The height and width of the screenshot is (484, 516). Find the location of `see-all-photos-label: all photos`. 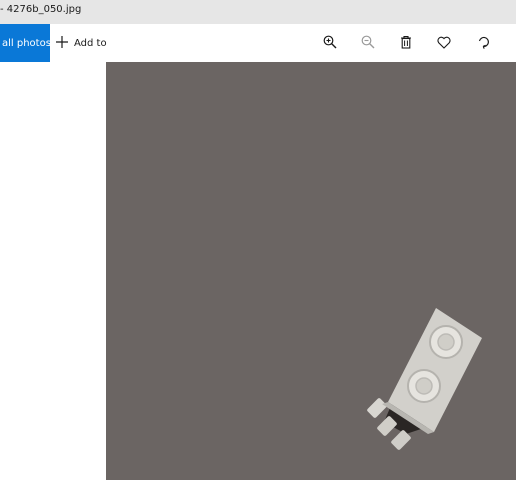

see-all-photos-label: all photos is located at coordinates (26, 43).